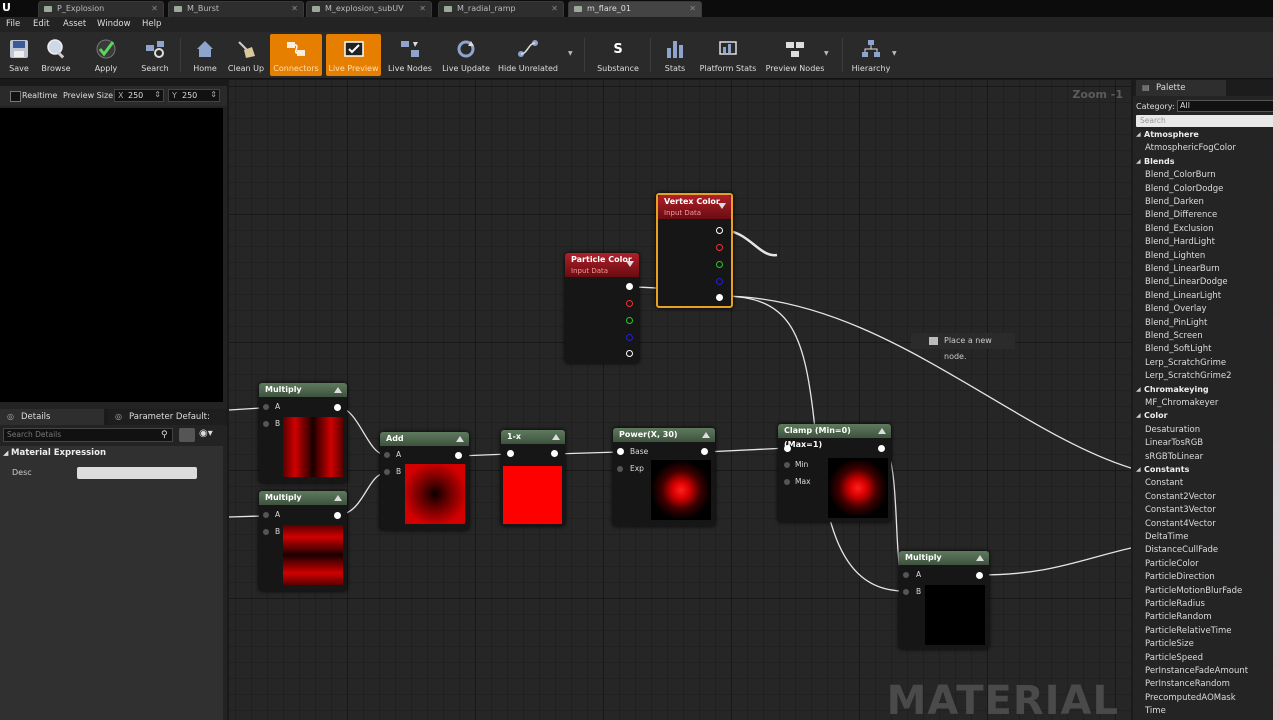 The height and width of the screenshot is (720, 1280). What do you see at coordinates (719, 281) in the screenshot?
I see `output-pin-b` at bounding box center [719, 281].